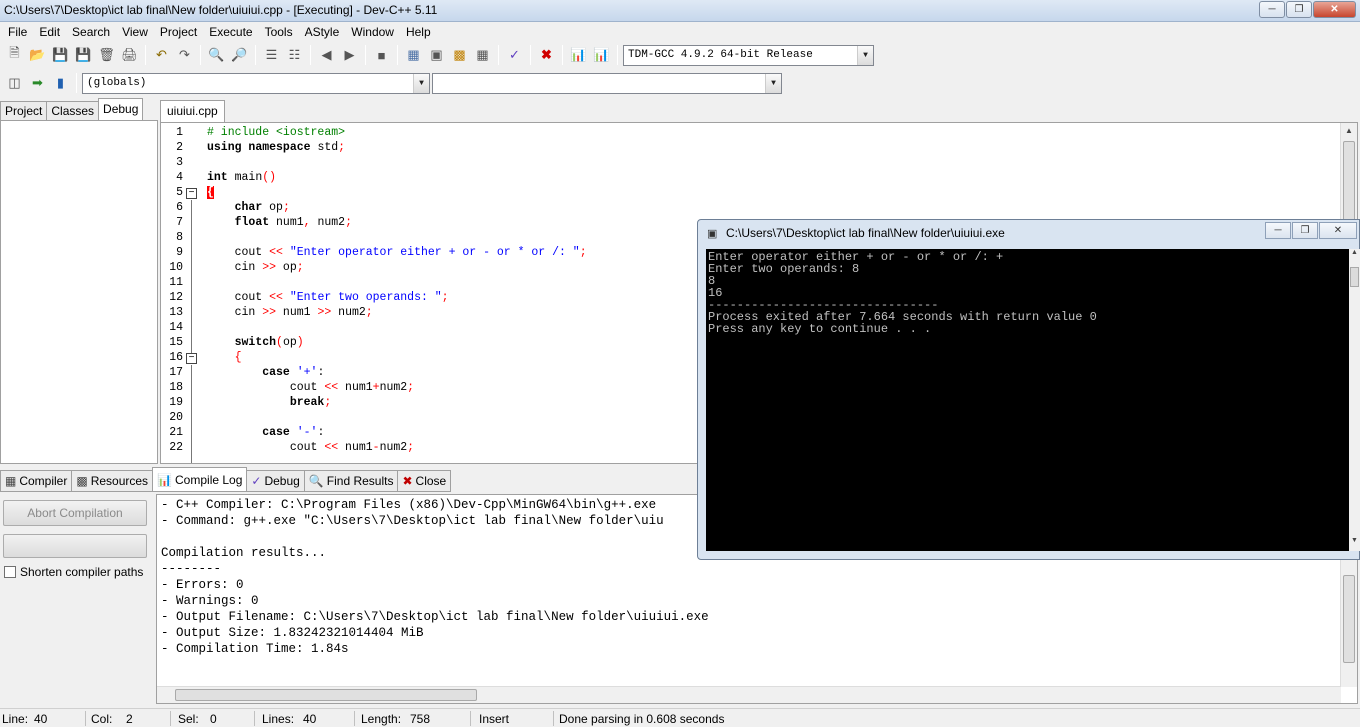 The image size is (1360, 727). I want to click on line-number: 20, so click(176, 417).